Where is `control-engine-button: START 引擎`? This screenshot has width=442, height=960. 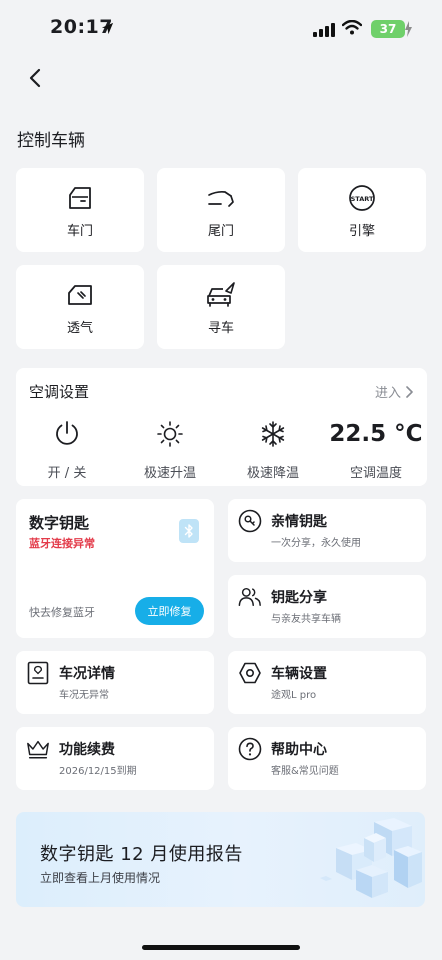
control-engine-button: START 引擎 is located at coordinates (362, 210).